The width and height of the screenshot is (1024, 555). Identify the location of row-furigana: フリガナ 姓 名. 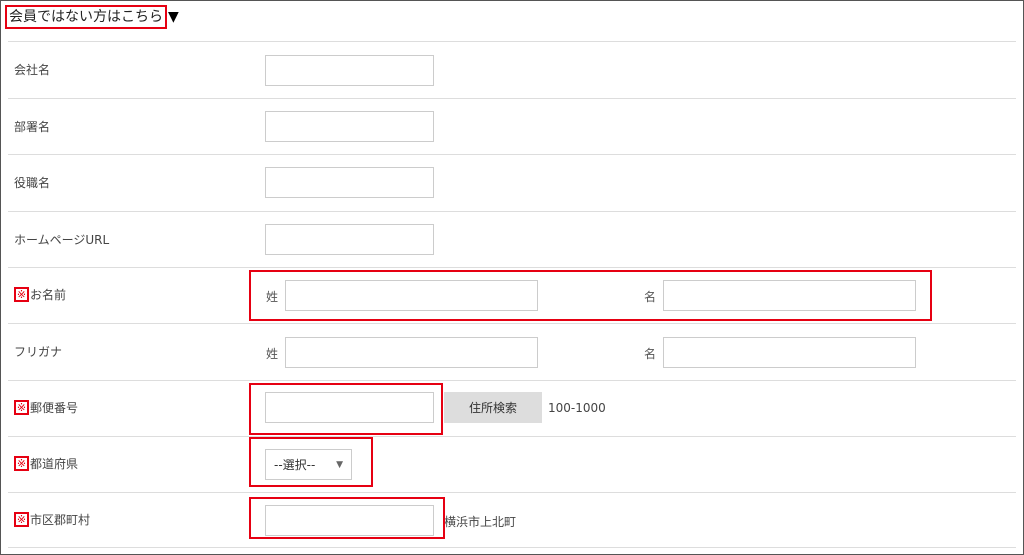
(512, 351).